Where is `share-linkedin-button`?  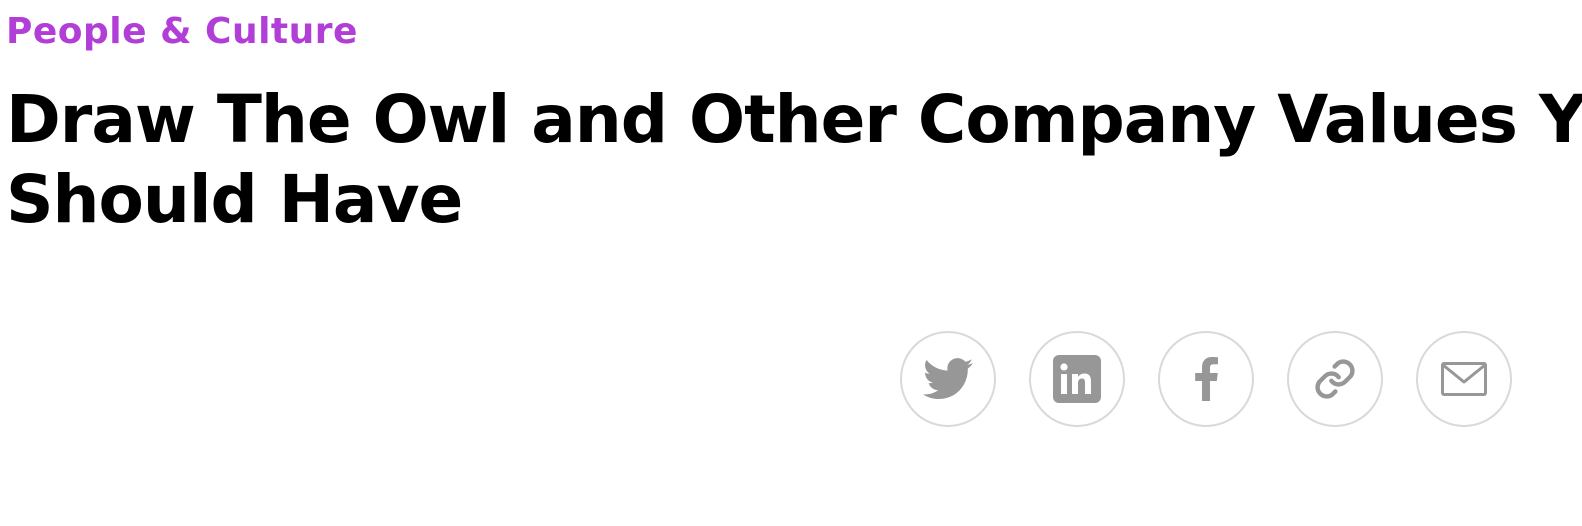 share-linkedin-button is located at coordinates (1077, 379).